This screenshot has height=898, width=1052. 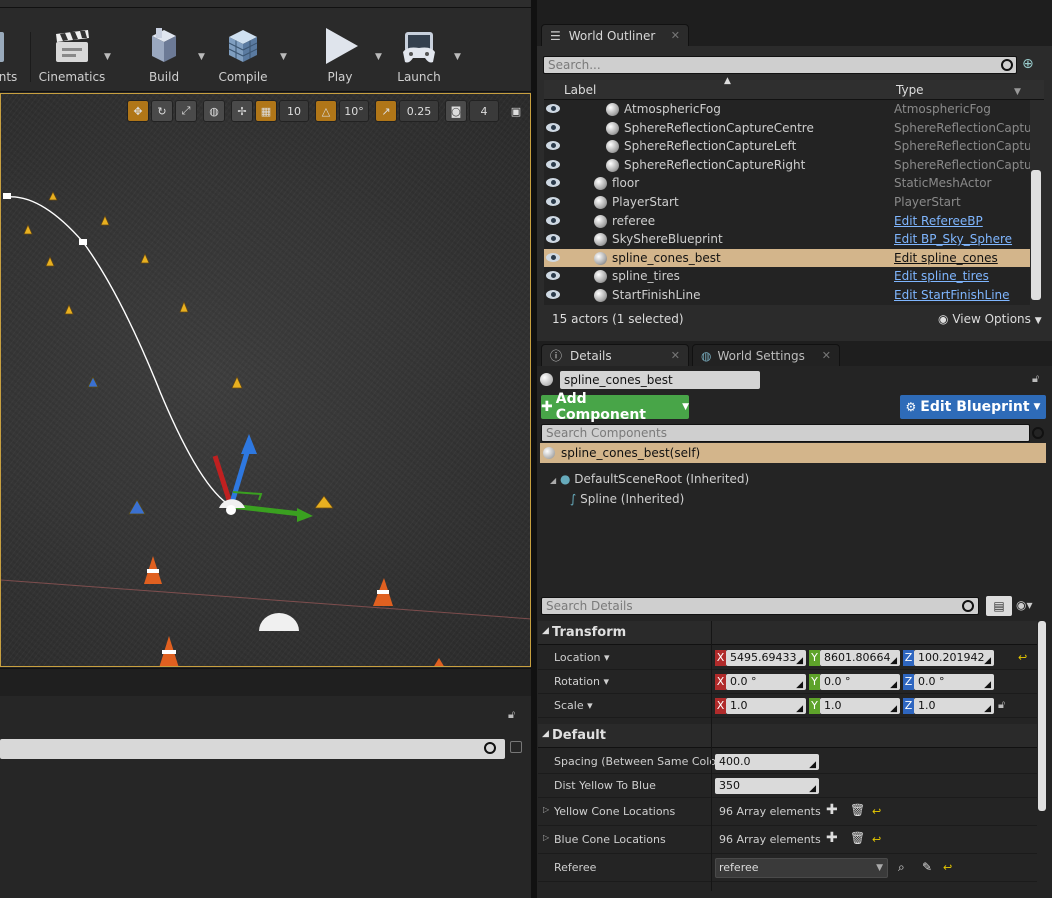 I want to click on location-z-field: 100.201942 ◢, so click(x=954, y=658).